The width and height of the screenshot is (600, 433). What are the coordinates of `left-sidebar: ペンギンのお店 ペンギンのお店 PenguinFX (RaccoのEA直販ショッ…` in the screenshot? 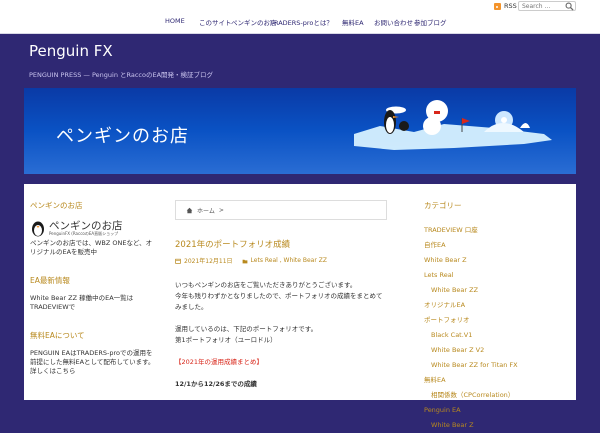 It's located at (92, 288).